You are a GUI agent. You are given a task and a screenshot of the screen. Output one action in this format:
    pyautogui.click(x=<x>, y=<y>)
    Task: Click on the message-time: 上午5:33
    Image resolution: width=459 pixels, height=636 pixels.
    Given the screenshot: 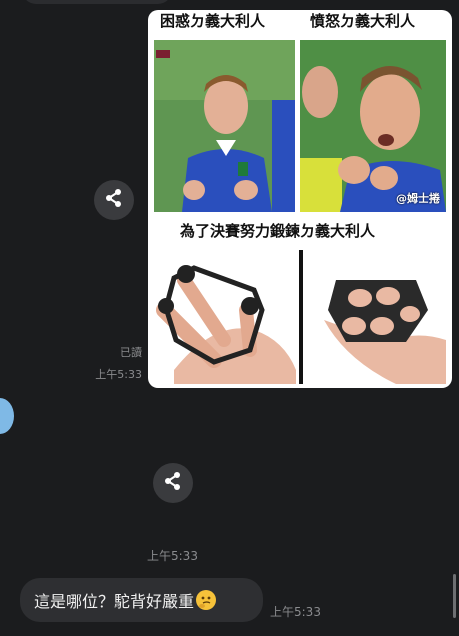 What is the action you would take?
    pyautogui.click(x=118, y=374)
    